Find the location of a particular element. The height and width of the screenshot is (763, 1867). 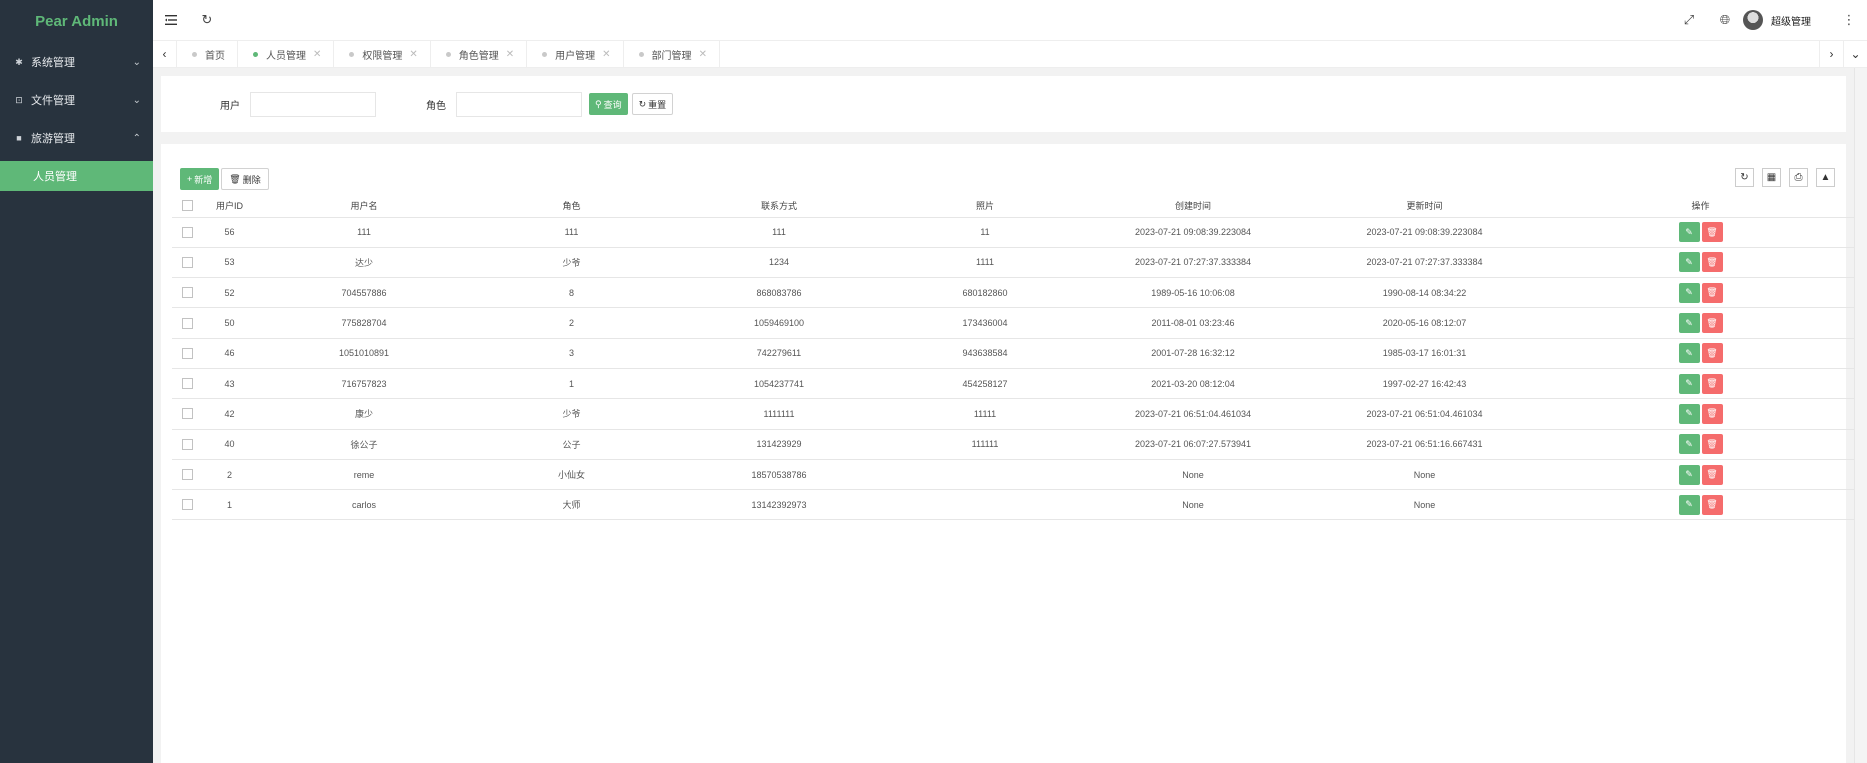

menu-system: ✱ 系统管理 ⌄ is located at coordinates (76, 62).